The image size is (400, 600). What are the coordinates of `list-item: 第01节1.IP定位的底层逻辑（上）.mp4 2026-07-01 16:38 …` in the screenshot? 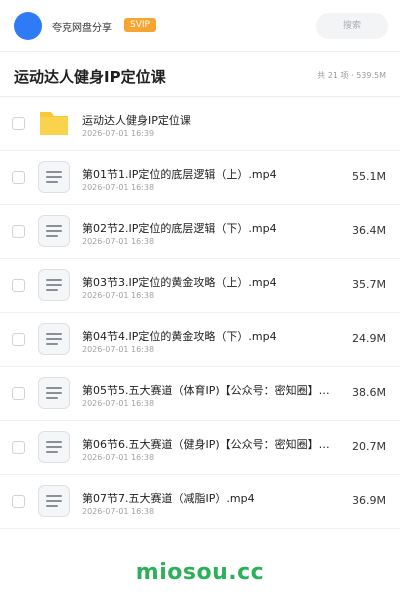 It's located at (200, 178).